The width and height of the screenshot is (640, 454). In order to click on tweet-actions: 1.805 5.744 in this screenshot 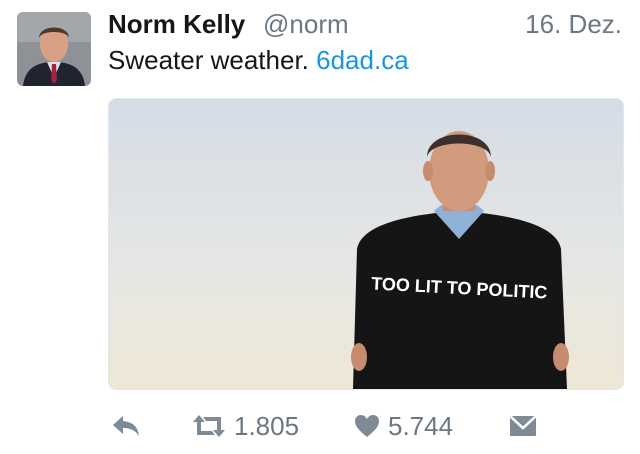, I will do `click(365, 426)`.